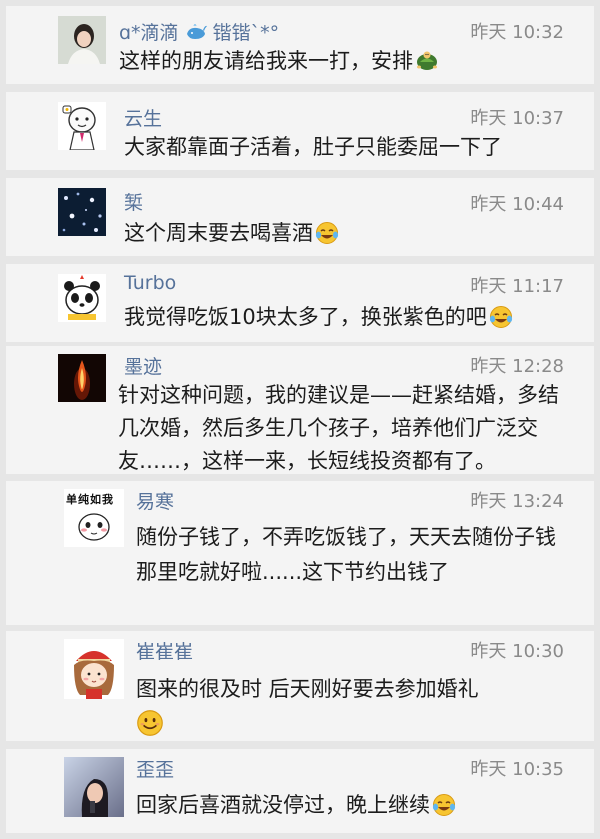 This screenshot has height=839, width=600. I want to click on whale-icon, so click(196, 32).